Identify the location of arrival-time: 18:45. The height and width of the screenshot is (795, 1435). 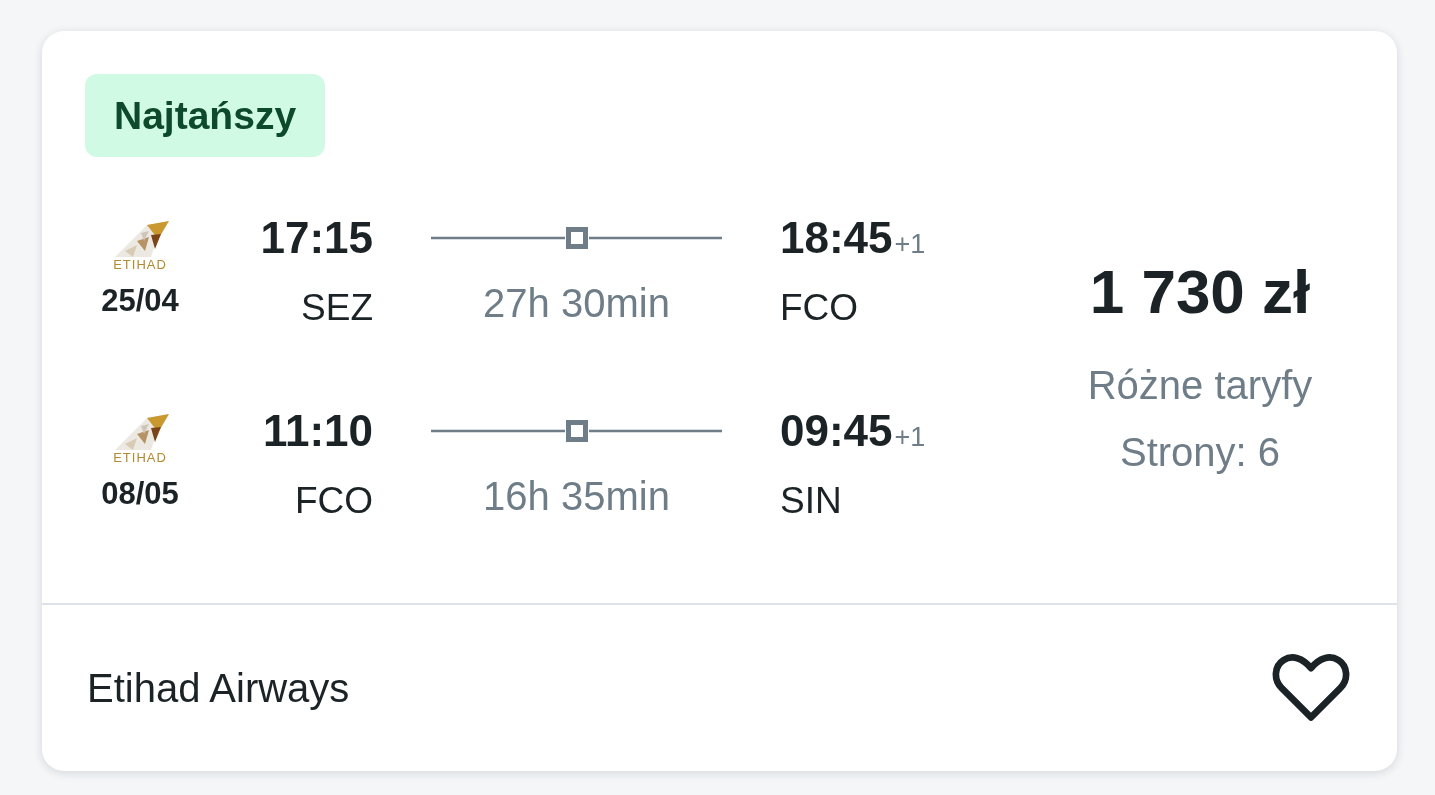
(836, 238).